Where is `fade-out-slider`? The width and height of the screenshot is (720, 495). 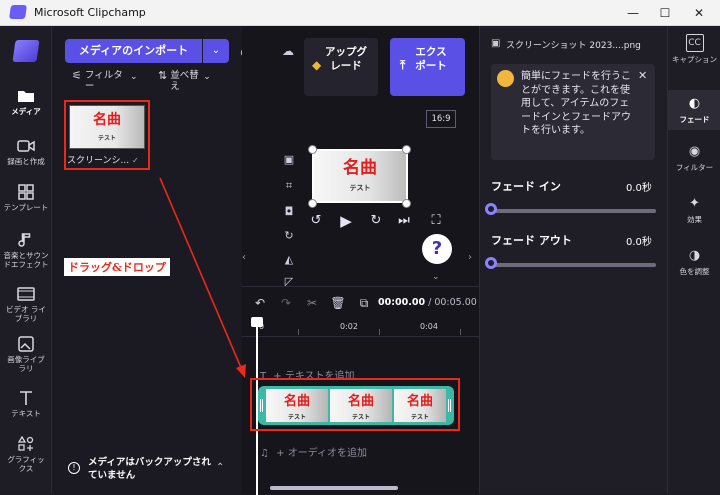 fade-out-slider is located at coordinates (574, 265).